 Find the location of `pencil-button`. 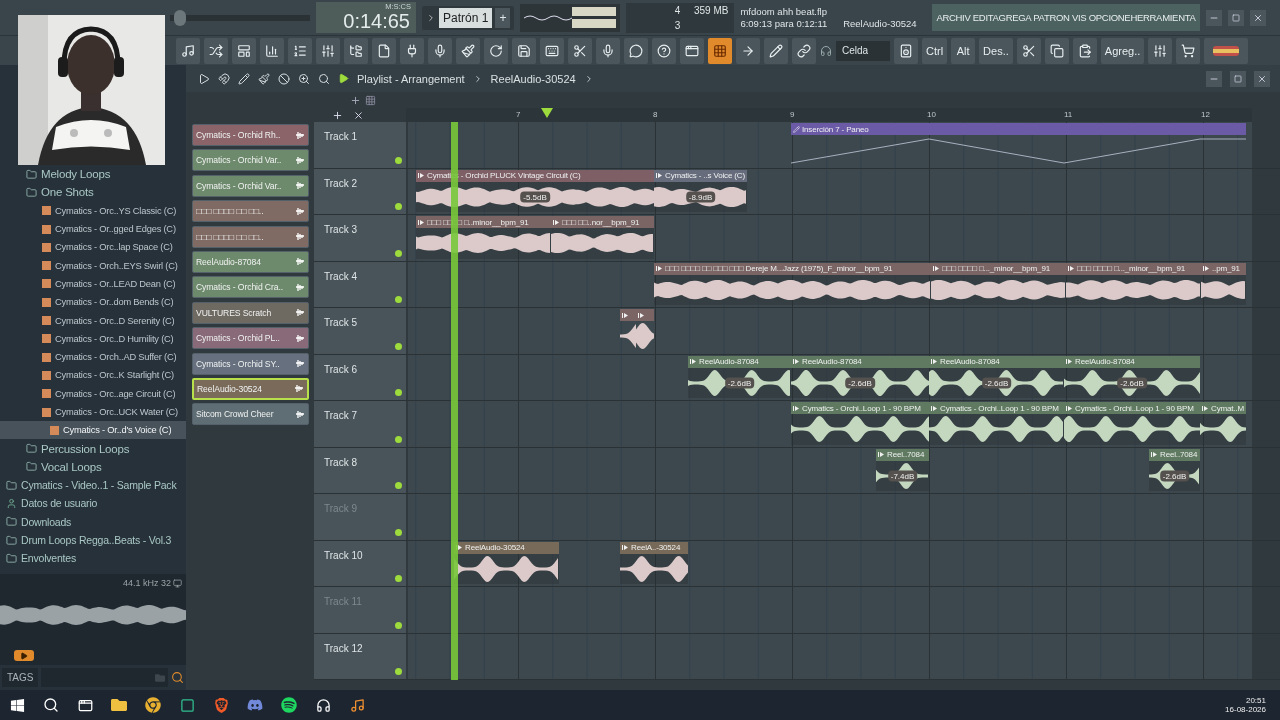

pencil-button is located at coordinates (776, 50).